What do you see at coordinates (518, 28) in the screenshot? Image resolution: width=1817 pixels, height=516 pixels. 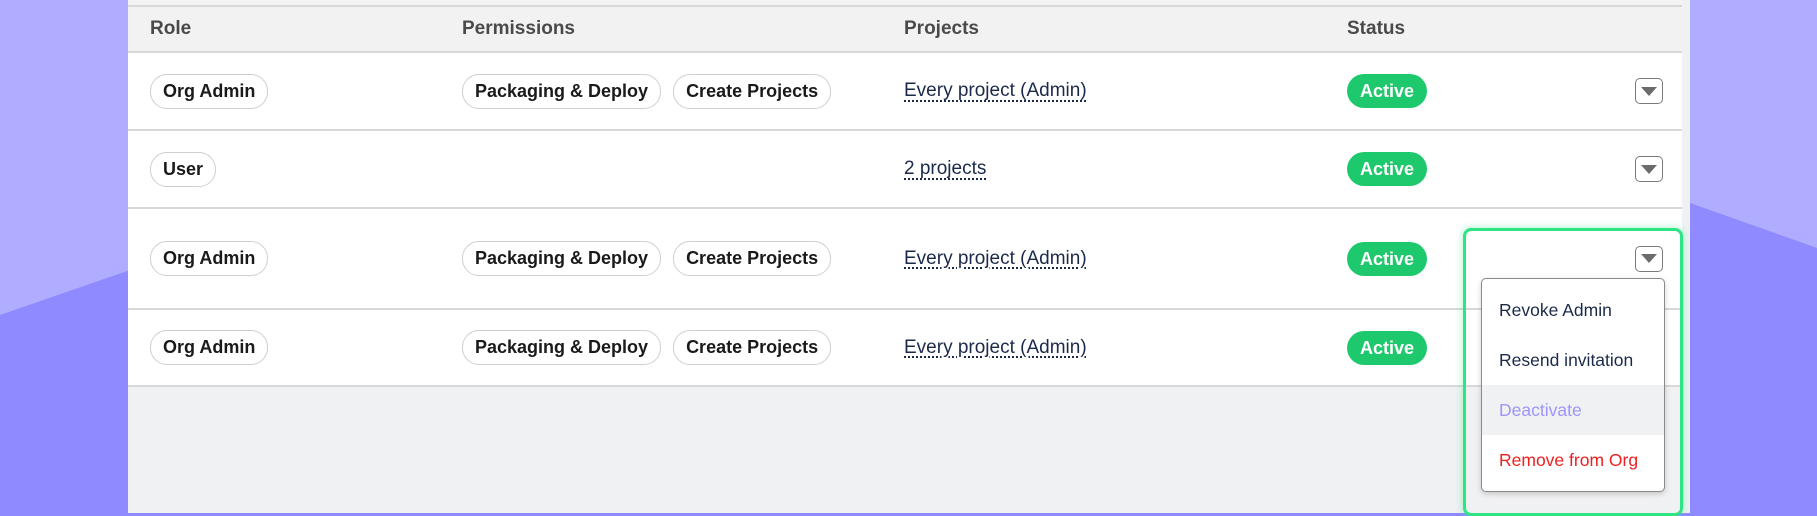 I see `column-header-permissions: Permissions` at bounding box center [518, 28].